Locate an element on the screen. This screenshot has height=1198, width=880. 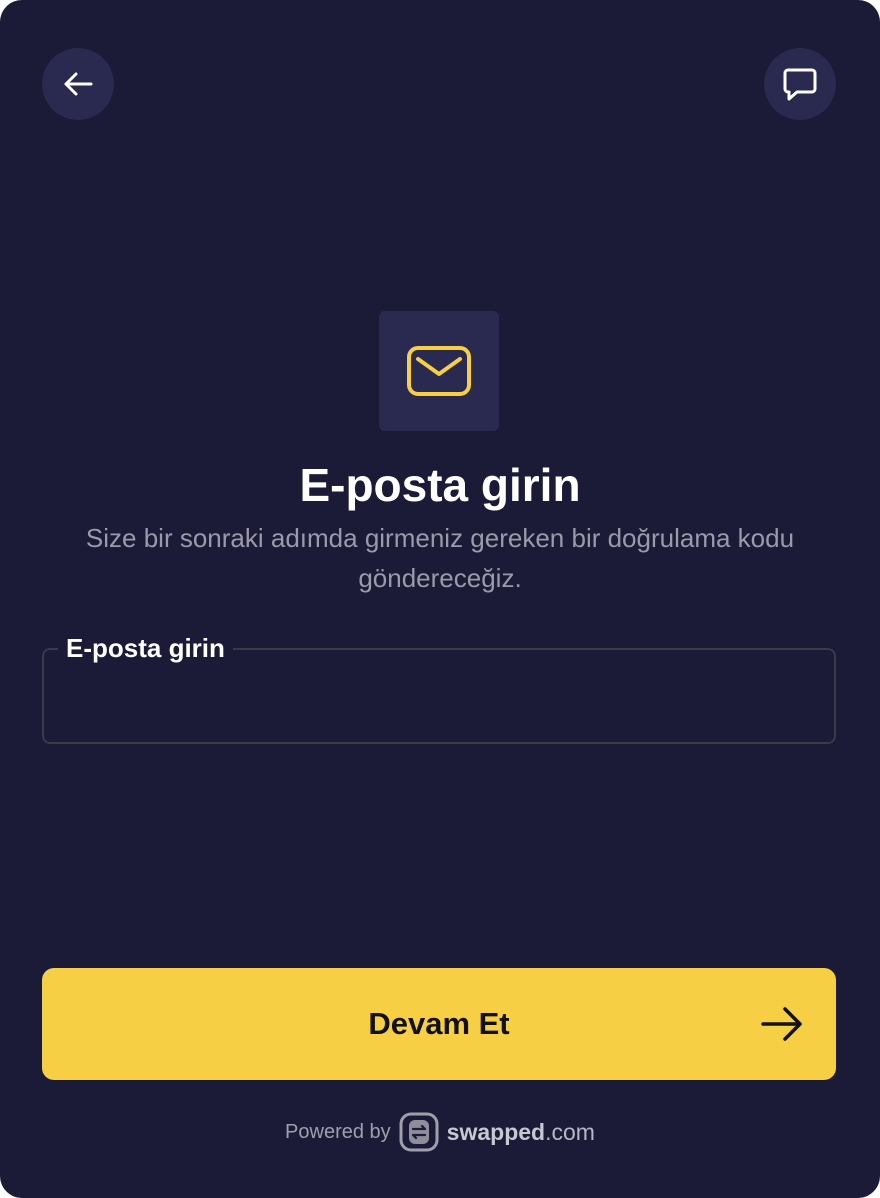
brand-name: swapped is located at coordinates (496, 1131).